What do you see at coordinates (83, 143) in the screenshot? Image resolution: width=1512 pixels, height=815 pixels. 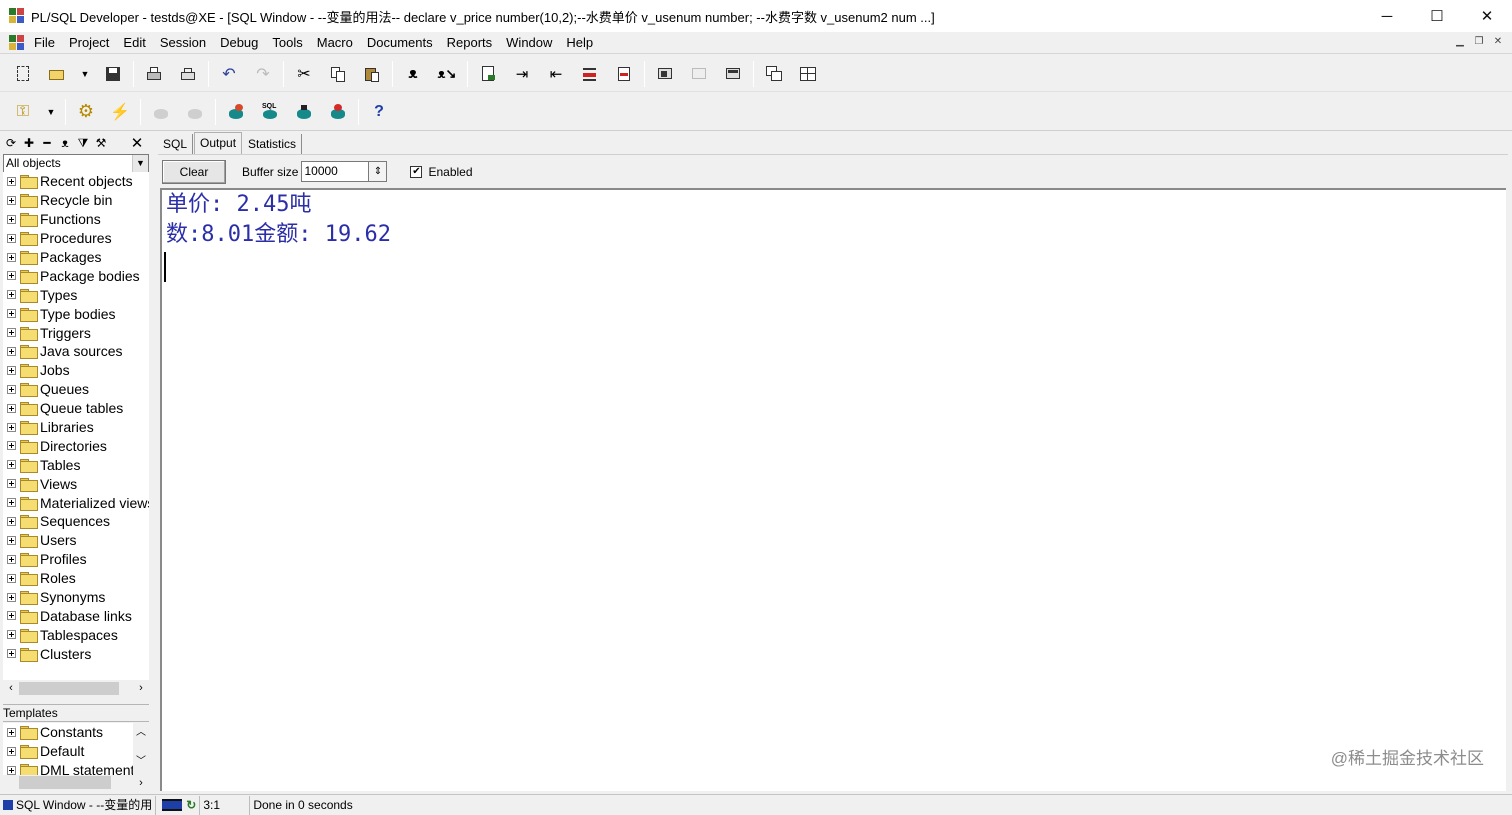 I see `filter-icon: ⧩` at bounding box center [83, 143].